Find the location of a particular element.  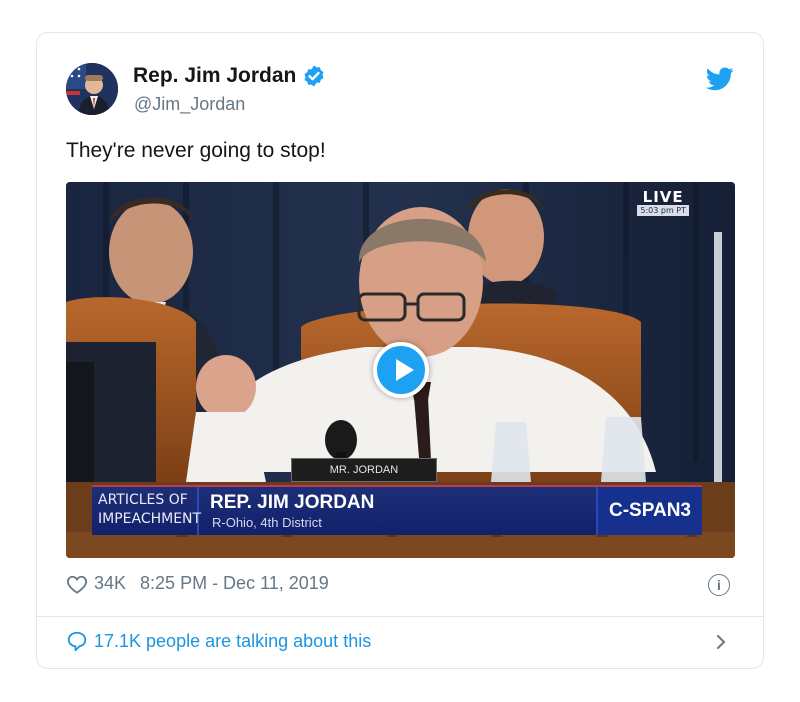

twitter-bird-icon is located at coordinates (720, 79).